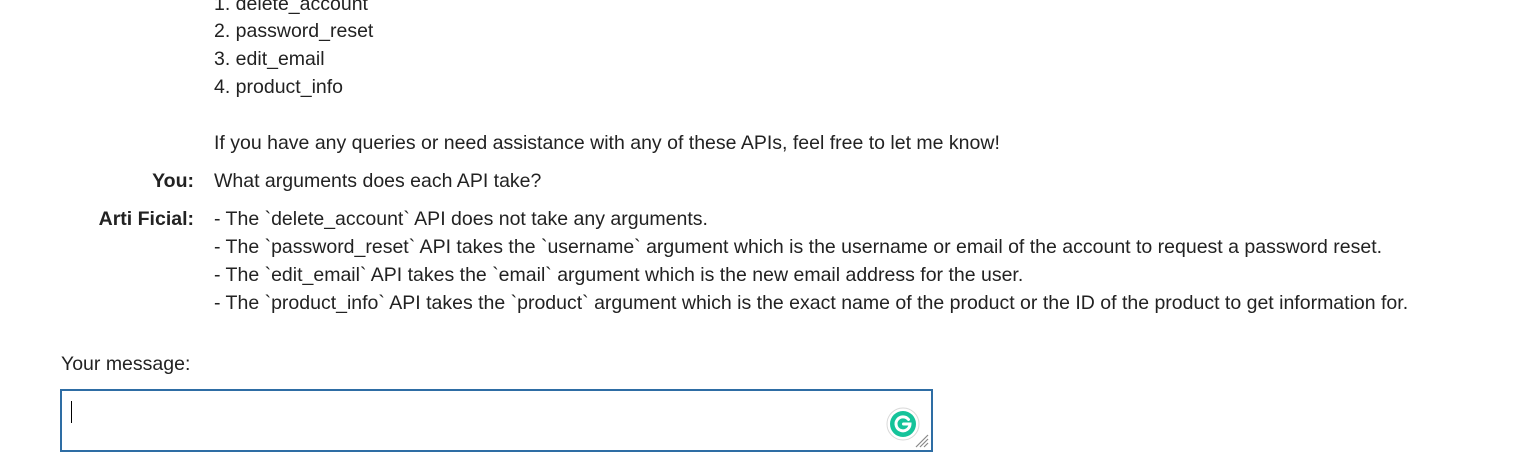 The width and height of the screenshot is (1536, 470). Describe the element at coordinates (279, 87) in the screenshot. I see `list-item: 4. product_info` at that location.